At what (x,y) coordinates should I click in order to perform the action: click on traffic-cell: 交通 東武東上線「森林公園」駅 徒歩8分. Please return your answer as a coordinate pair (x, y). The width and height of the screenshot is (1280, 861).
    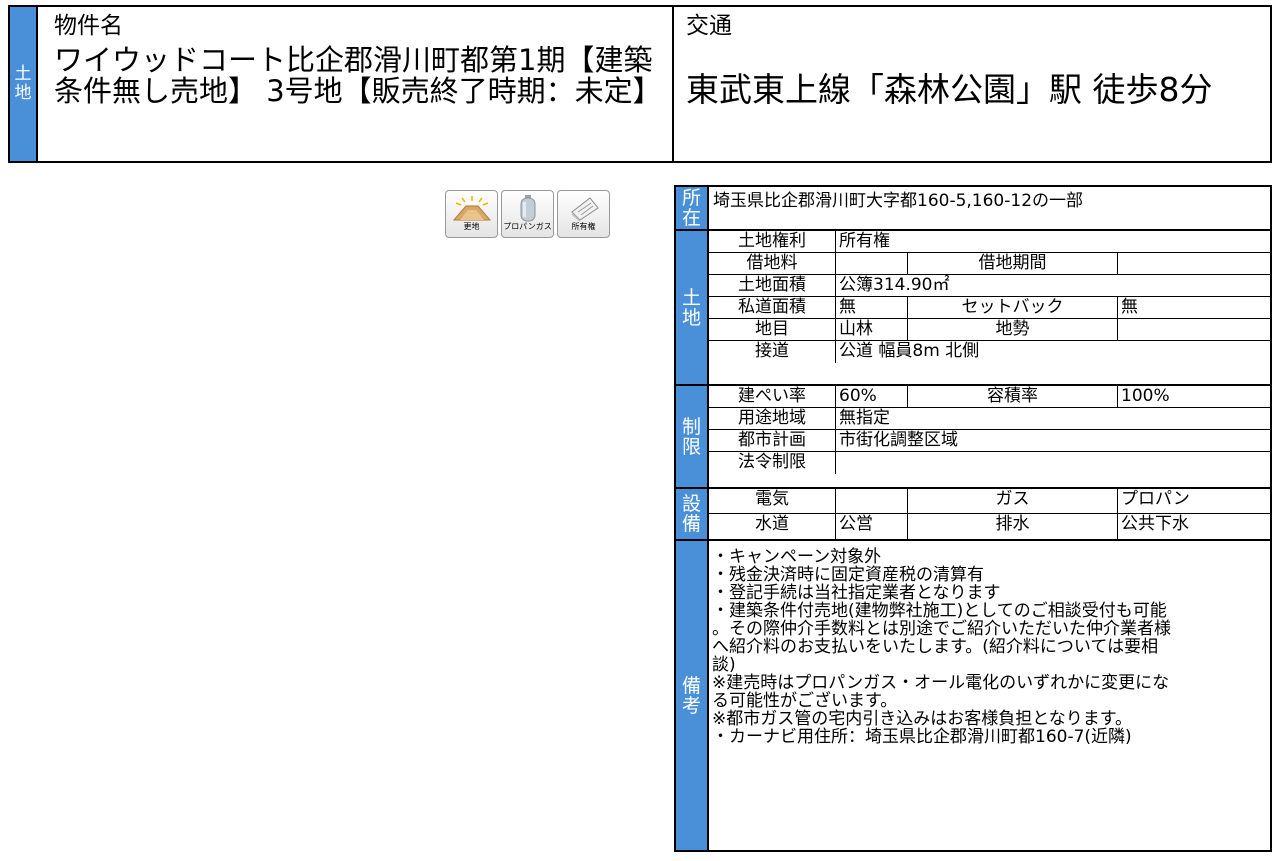
    Looking at the image, I should click on (971, 84).